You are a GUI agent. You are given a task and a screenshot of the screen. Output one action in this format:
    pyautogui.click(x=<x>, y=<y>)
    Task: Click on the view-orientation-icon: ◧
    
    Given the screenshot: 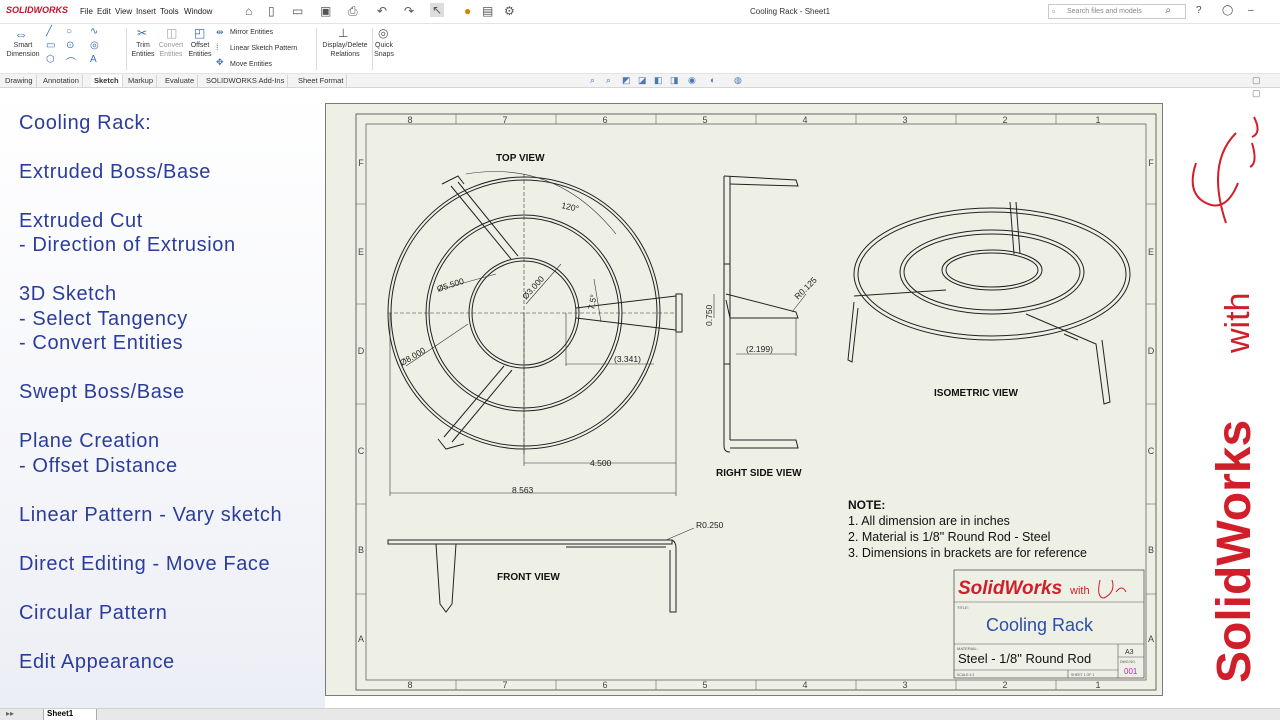 What is the action you would take?
    pyautogui.click(x=658, y=80)
    